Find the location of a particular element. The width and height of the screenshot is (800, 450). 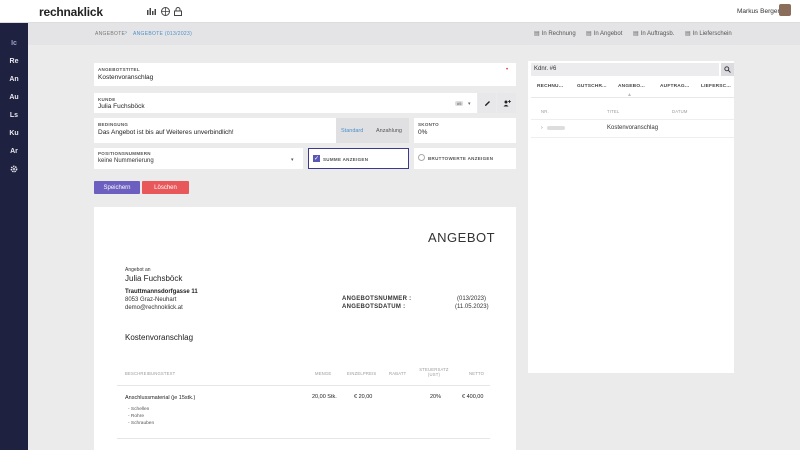

pencil-icon is located at coordinates (487, 103).